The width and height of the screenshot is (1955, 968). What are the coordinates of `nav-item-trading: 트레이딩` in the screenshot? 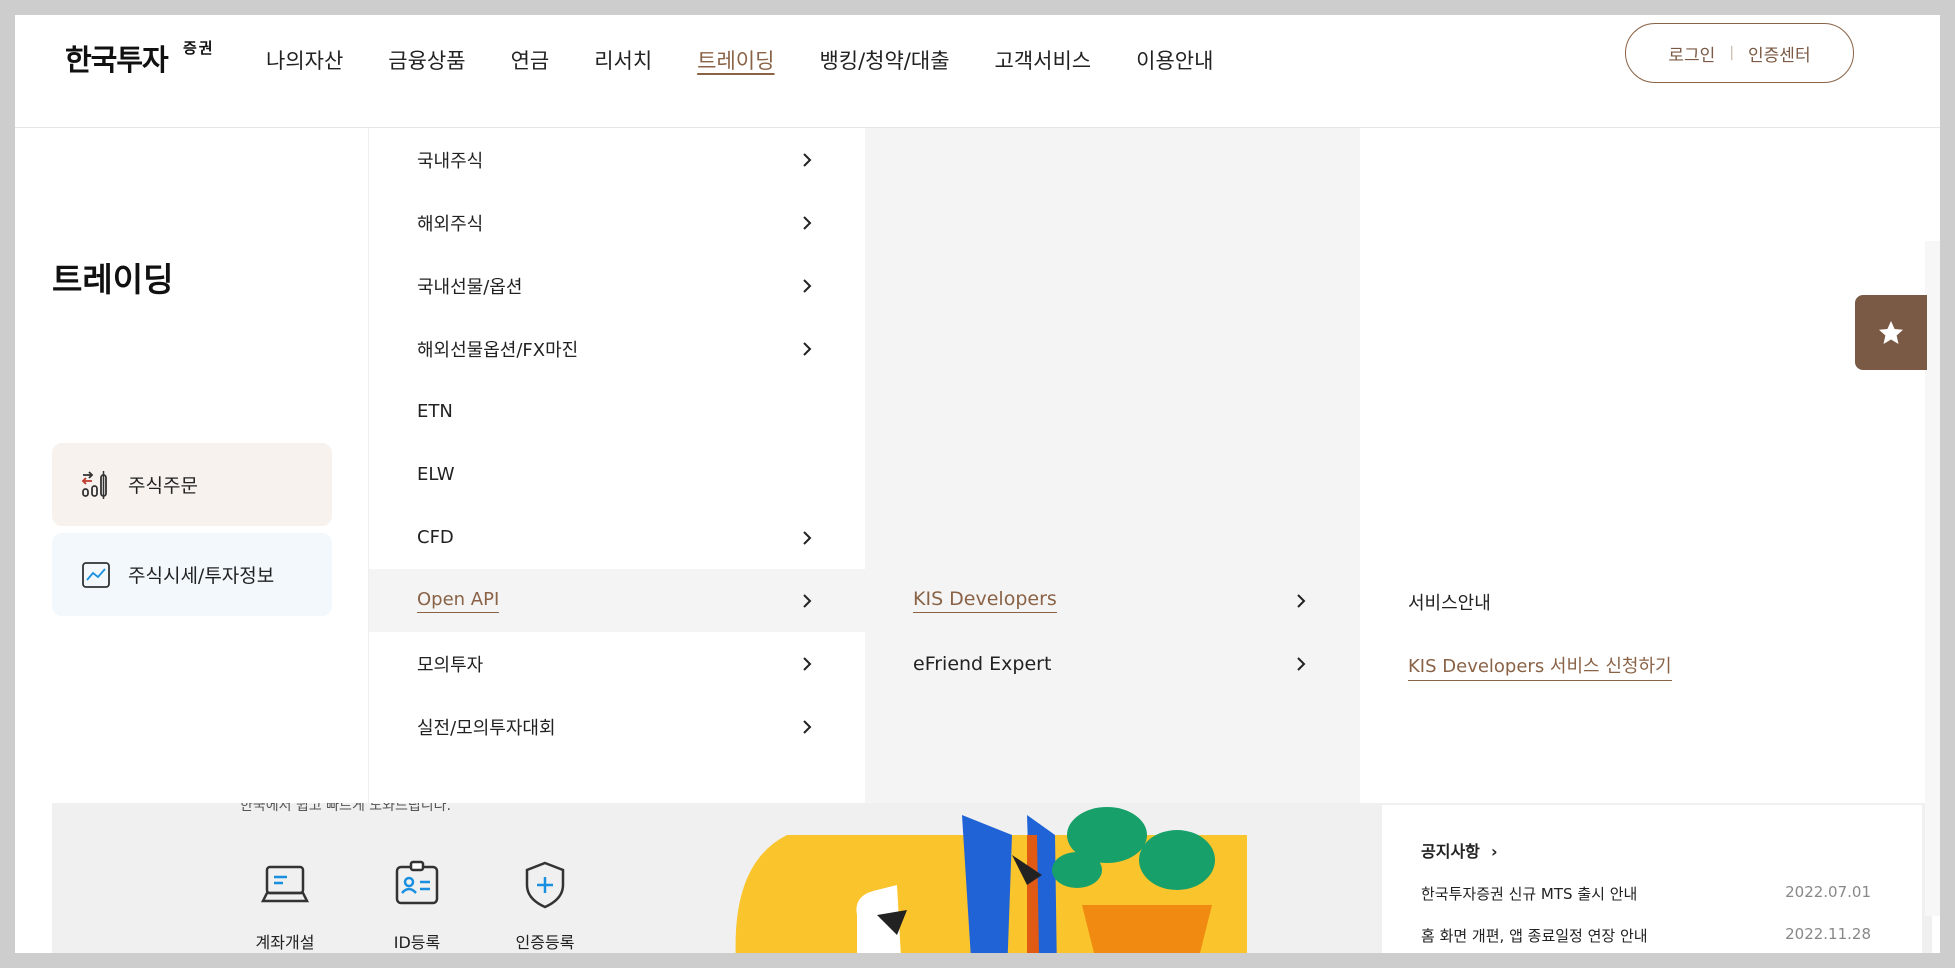 It's located at (735, 60).